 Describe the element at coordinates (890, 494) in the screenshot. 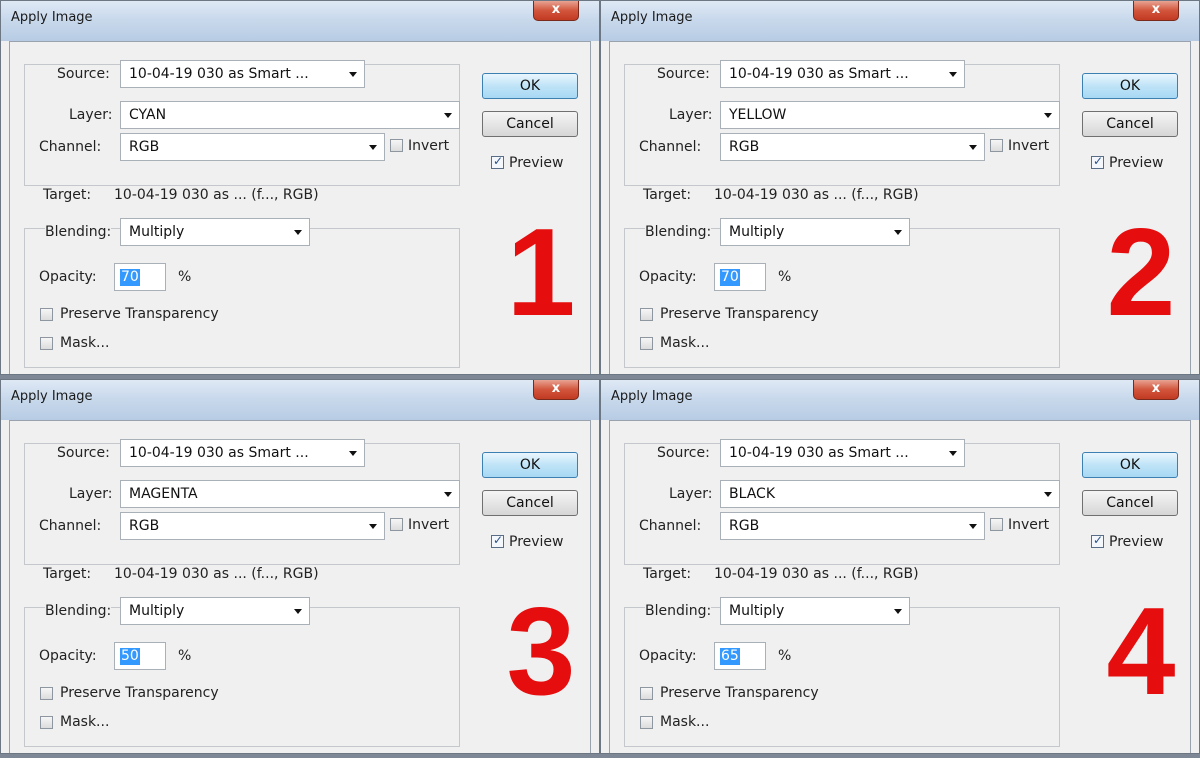

I see `layer-select: BLACK` at that location.